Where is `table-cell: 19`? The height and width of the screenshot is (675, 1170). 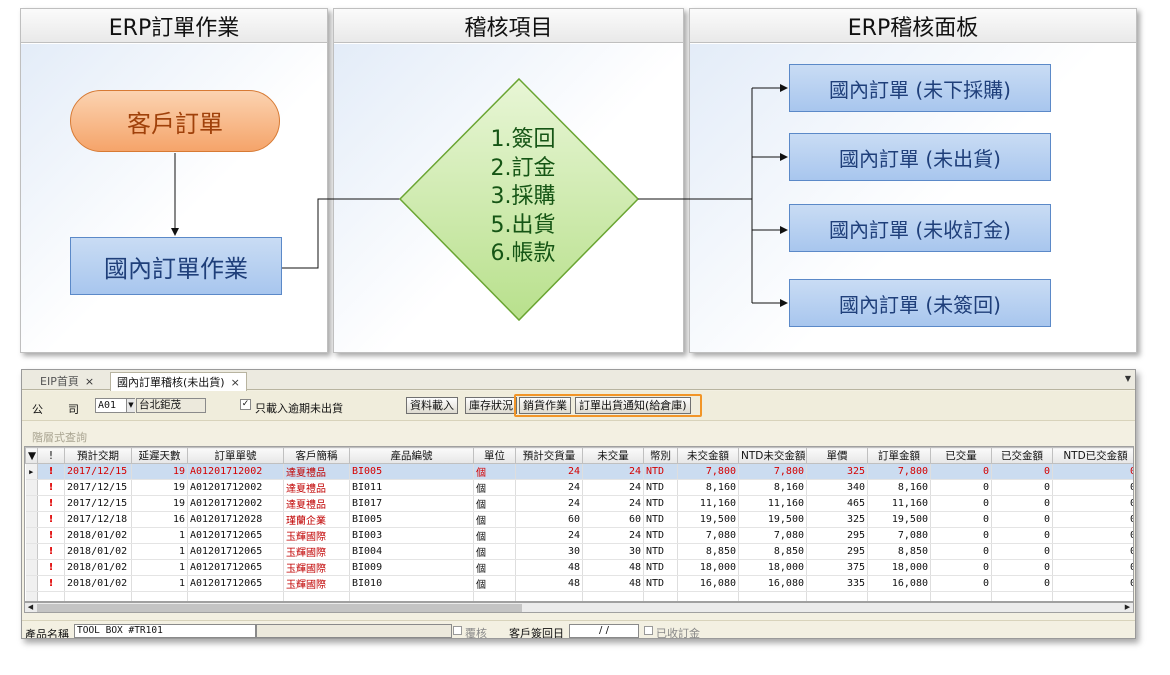
table-cell: 19 is located at coordinates (159, 471).